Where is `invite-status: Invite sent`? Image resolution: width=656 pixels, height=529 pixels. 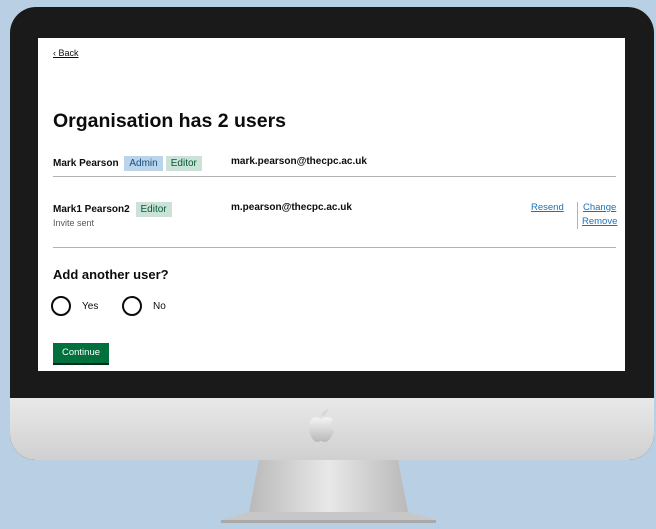 invite-status: Invite sent is located at coordinates (74, 223).